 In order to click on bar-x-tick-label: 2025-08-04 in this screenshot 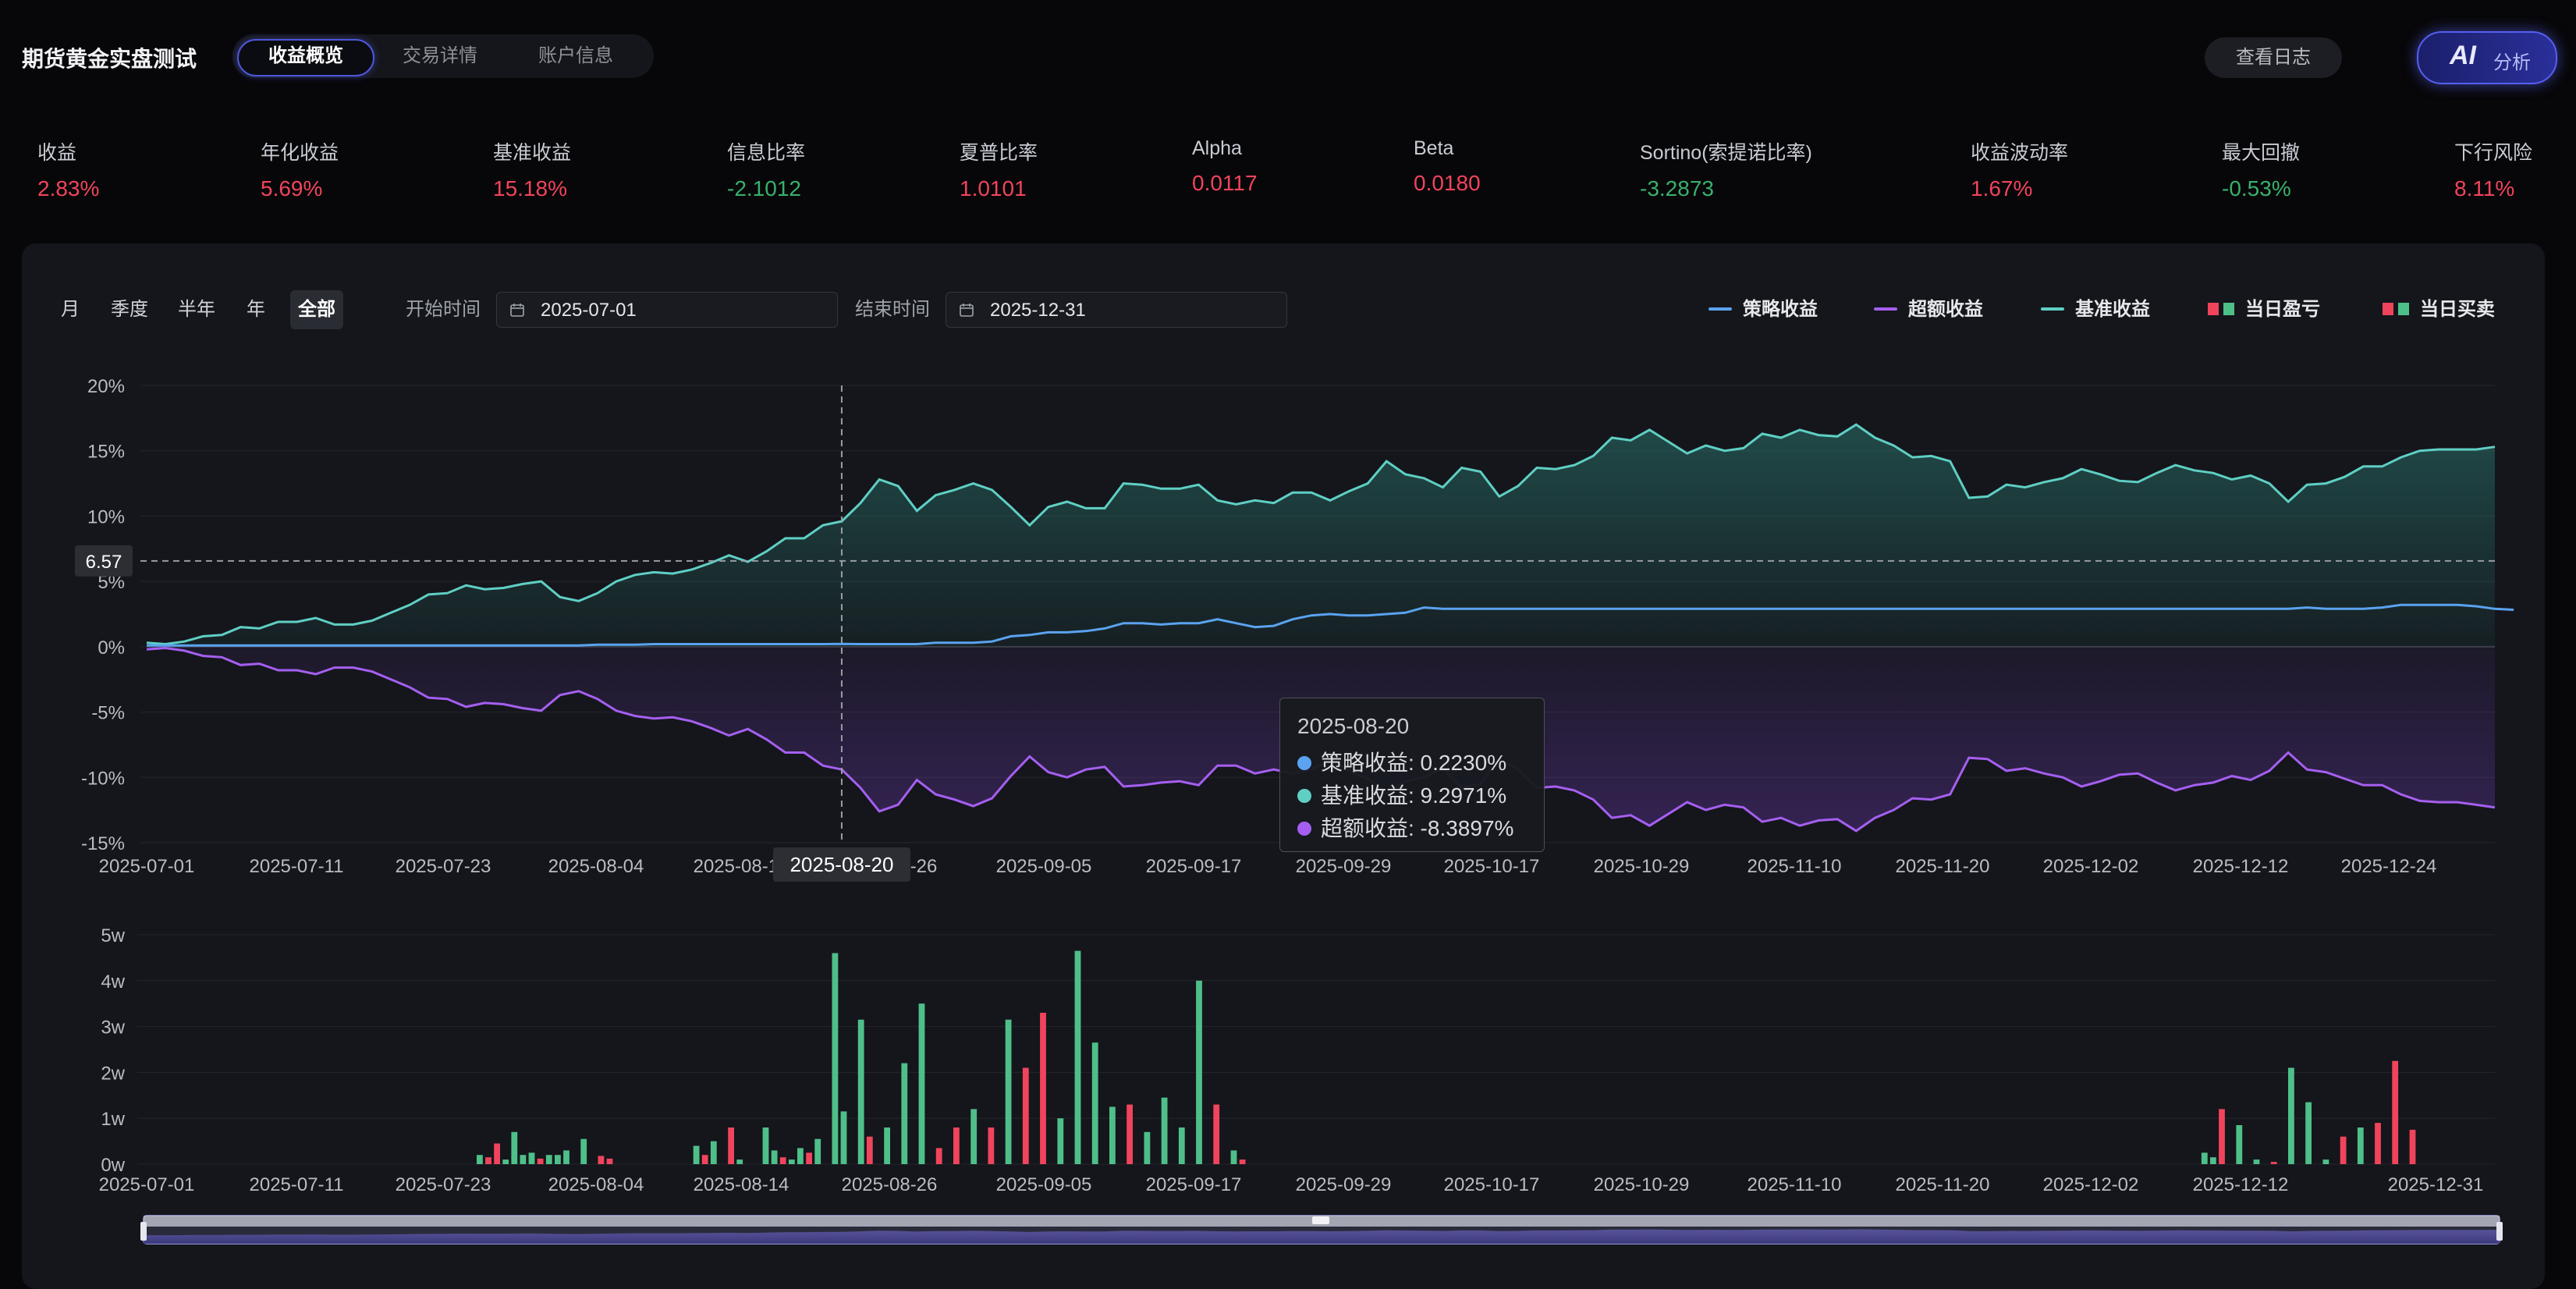, I will do `click(596, 1184)`.